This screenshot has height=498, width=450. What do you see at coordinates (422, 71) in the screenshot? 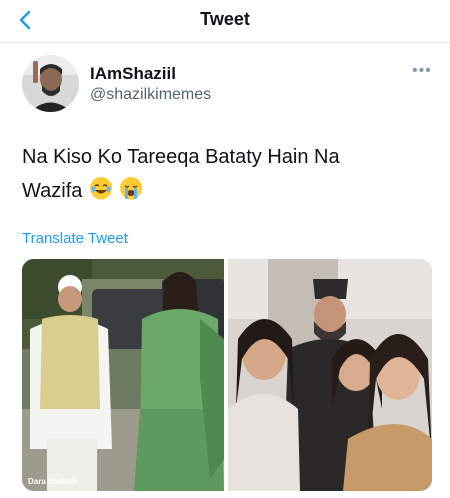
I see `more-options-icon: •••` at bounding box center [422, 71].